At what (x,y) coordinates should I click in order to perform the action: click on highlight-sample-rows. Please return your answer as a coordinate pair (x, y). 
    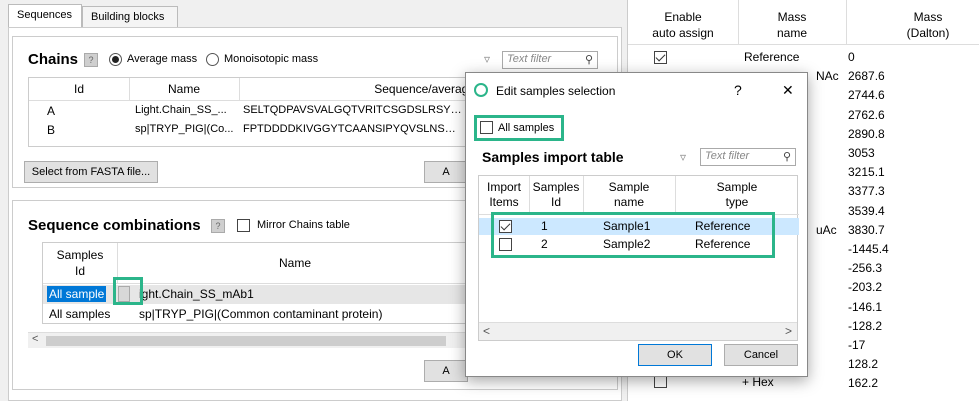
    Looking at the image, I should click on (633, 235).